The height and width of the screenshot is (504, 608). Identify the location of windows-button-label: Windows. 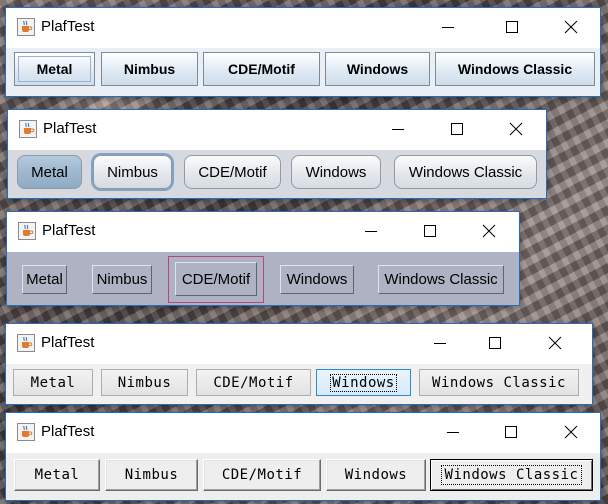
(363, 382).